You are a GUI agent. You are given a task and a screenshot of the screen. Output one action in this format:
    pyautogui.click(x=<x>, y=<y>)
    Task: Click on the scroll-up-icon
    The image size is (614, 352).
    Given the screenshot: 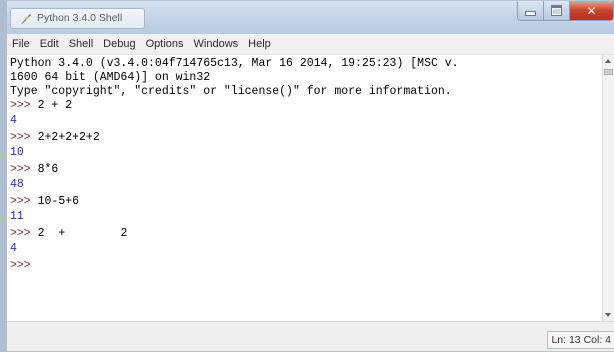 What is the action you would take?
    pyautogui.click(x=608, y=61)
    